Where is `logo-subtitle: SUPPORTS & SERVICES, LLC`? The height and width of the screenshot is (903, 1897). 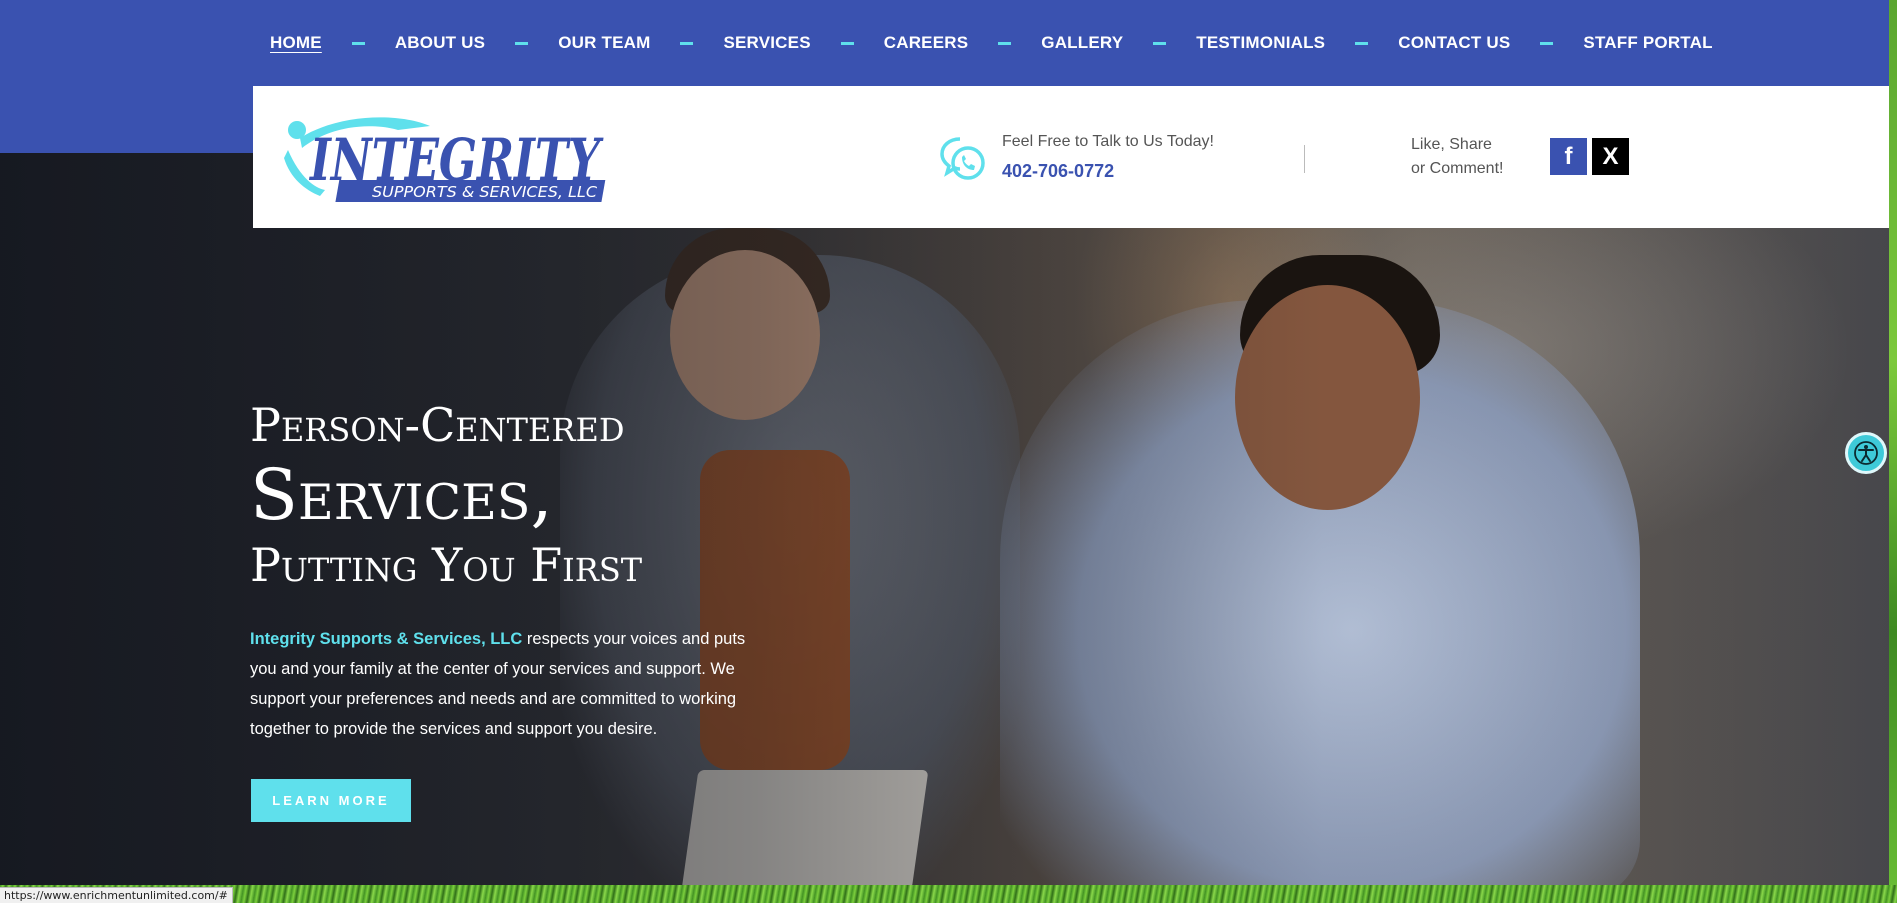
logo-subtitle: SUPPORTS & SERVICES, LLC is located at coordinates (485, 192).